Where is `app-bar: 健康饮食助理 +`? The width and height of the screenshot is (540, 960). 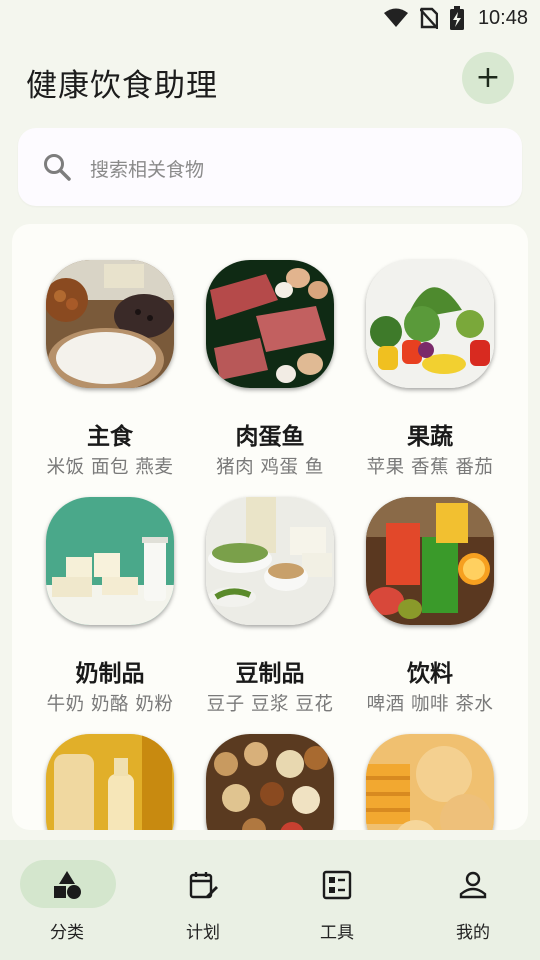 app-bar: 健康饮食助理 + is located at coordinates (270, 81).